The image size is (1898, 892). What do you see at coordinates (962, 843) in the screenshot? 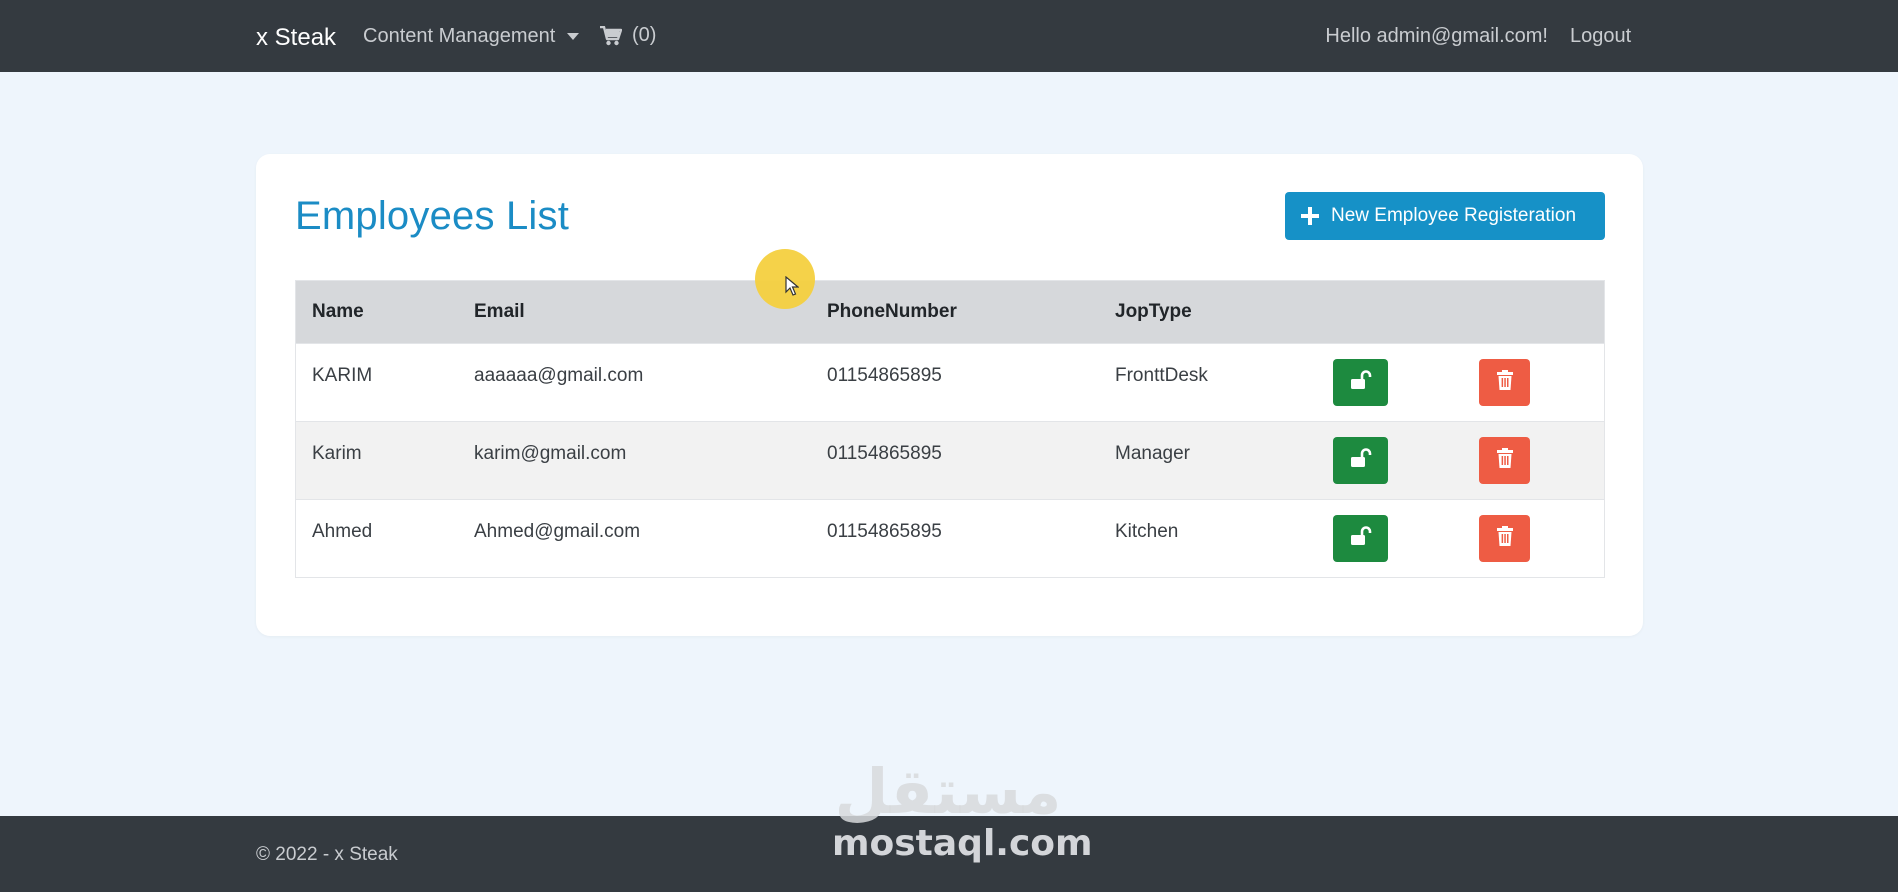
I see `watermark-latin: mostaql.com` at bounding box center [962, 843].